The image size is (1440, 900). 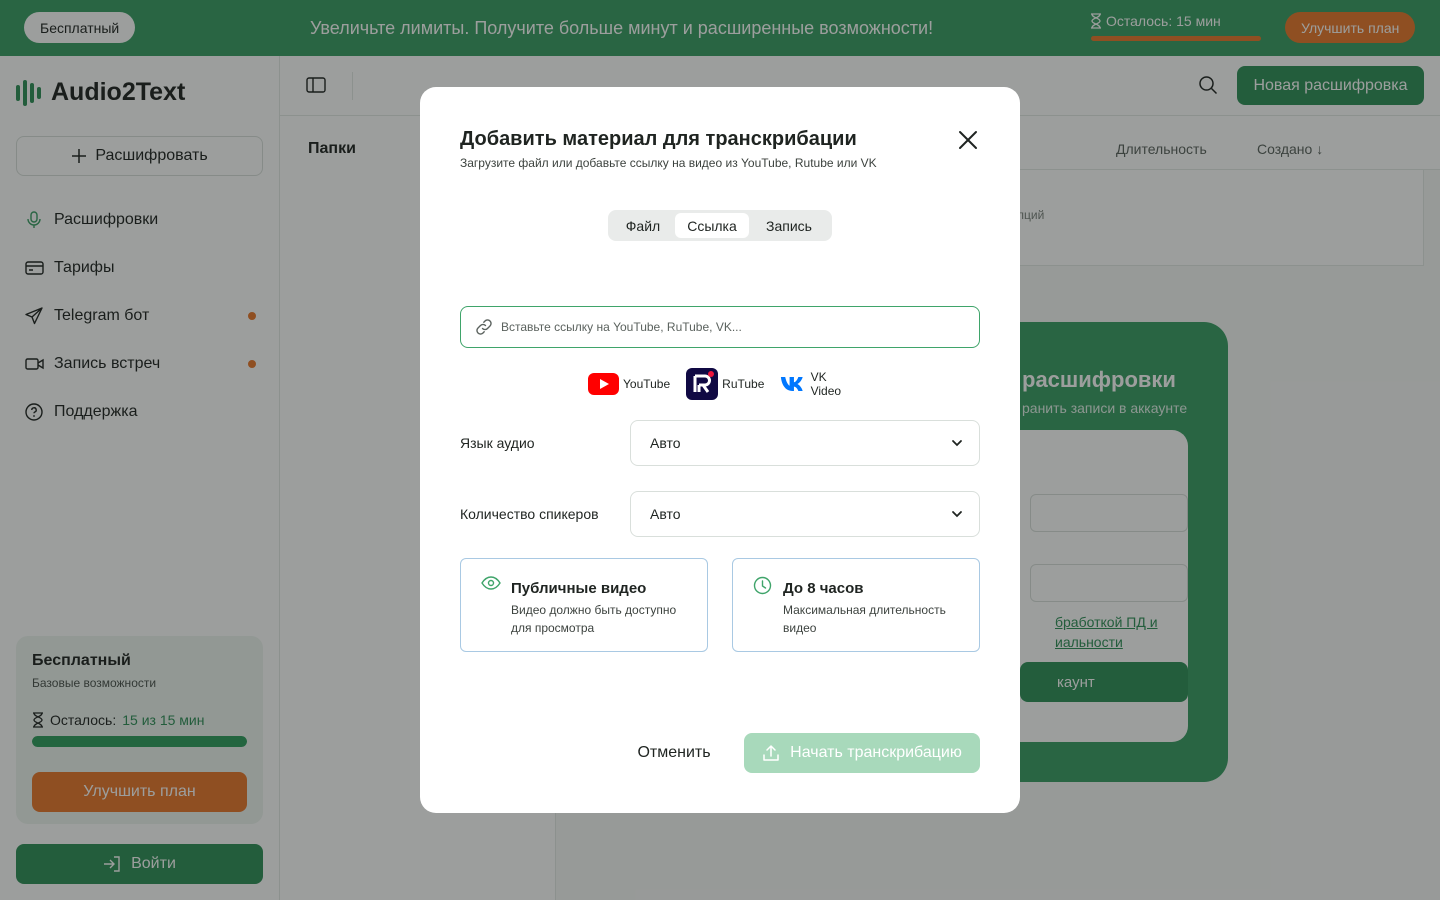 What do you see at coordinates (603, 384) in the screenshot?
I see `youtube-icon` at bounding box center [603, 384].